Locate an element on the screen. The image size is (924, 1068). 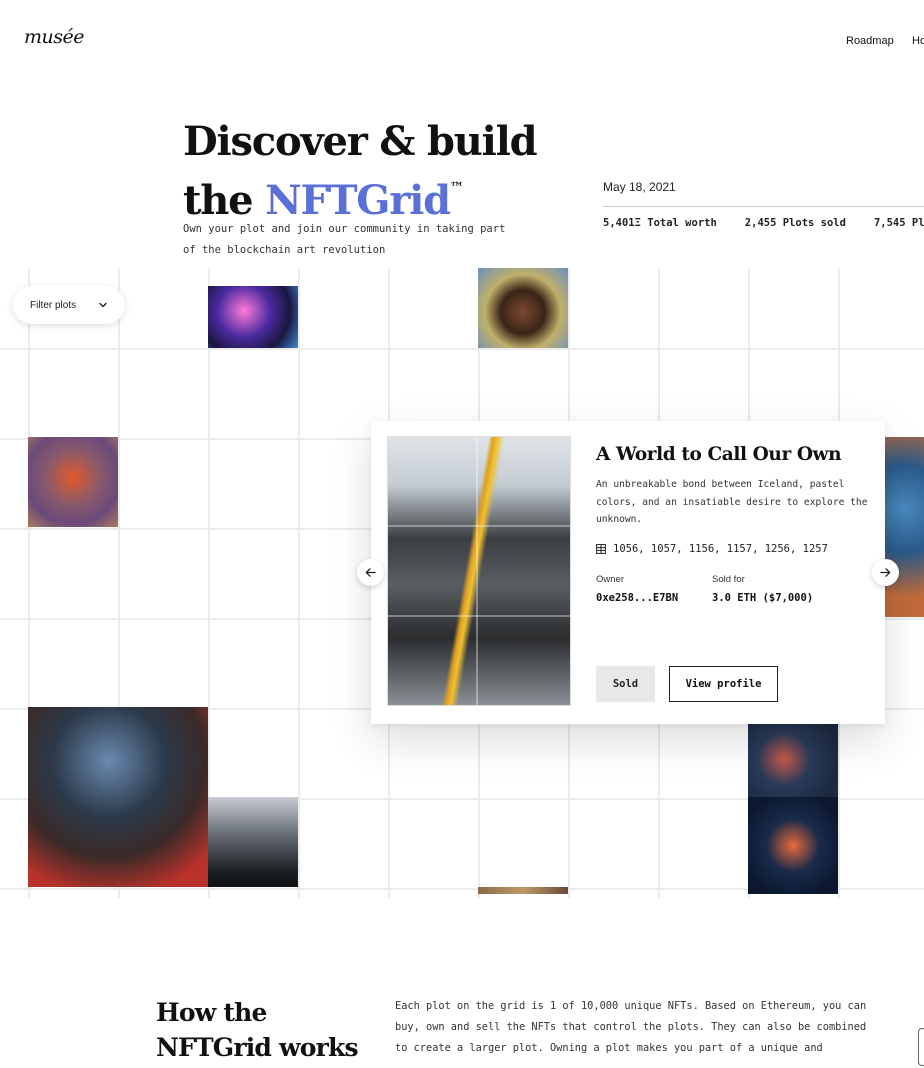
logo: musée is located at coordinates (54, 37).